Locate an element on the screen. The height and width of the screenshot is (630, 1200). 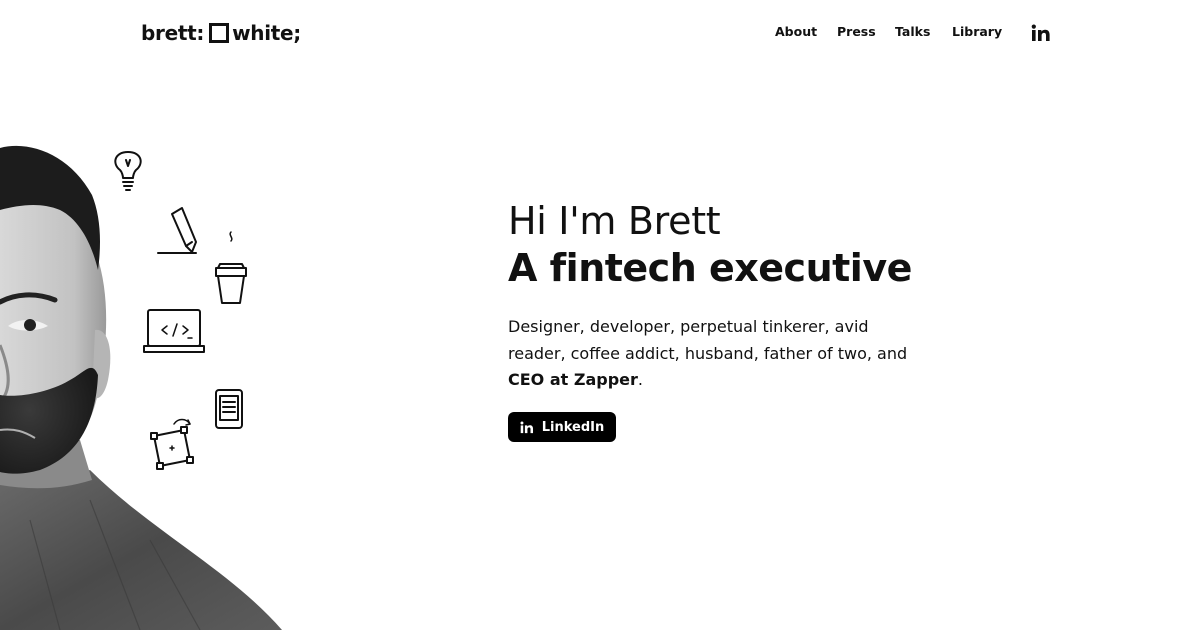
ereader-icon is located at coordinates (229, 409).